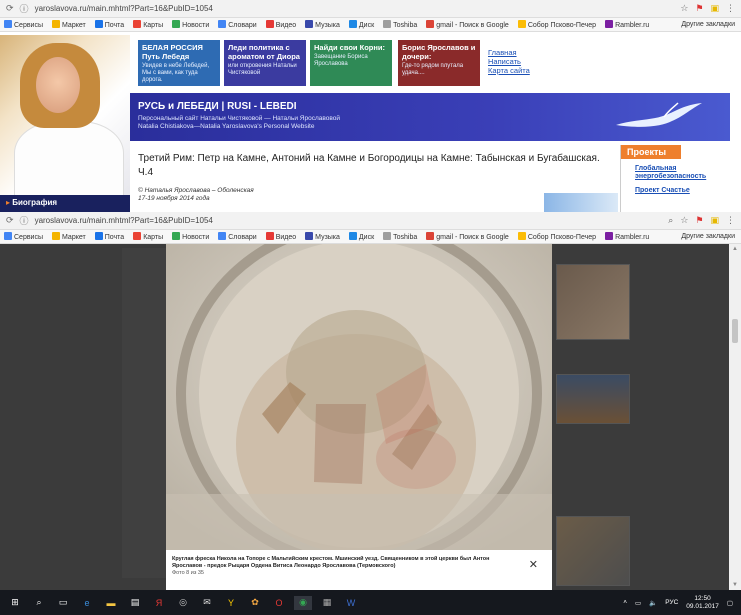 The image size is (741, 615). What do you see at coordinates (87, 603) in the screenshot?
I see `edge-icon: e` at bounding box center [87, 603].